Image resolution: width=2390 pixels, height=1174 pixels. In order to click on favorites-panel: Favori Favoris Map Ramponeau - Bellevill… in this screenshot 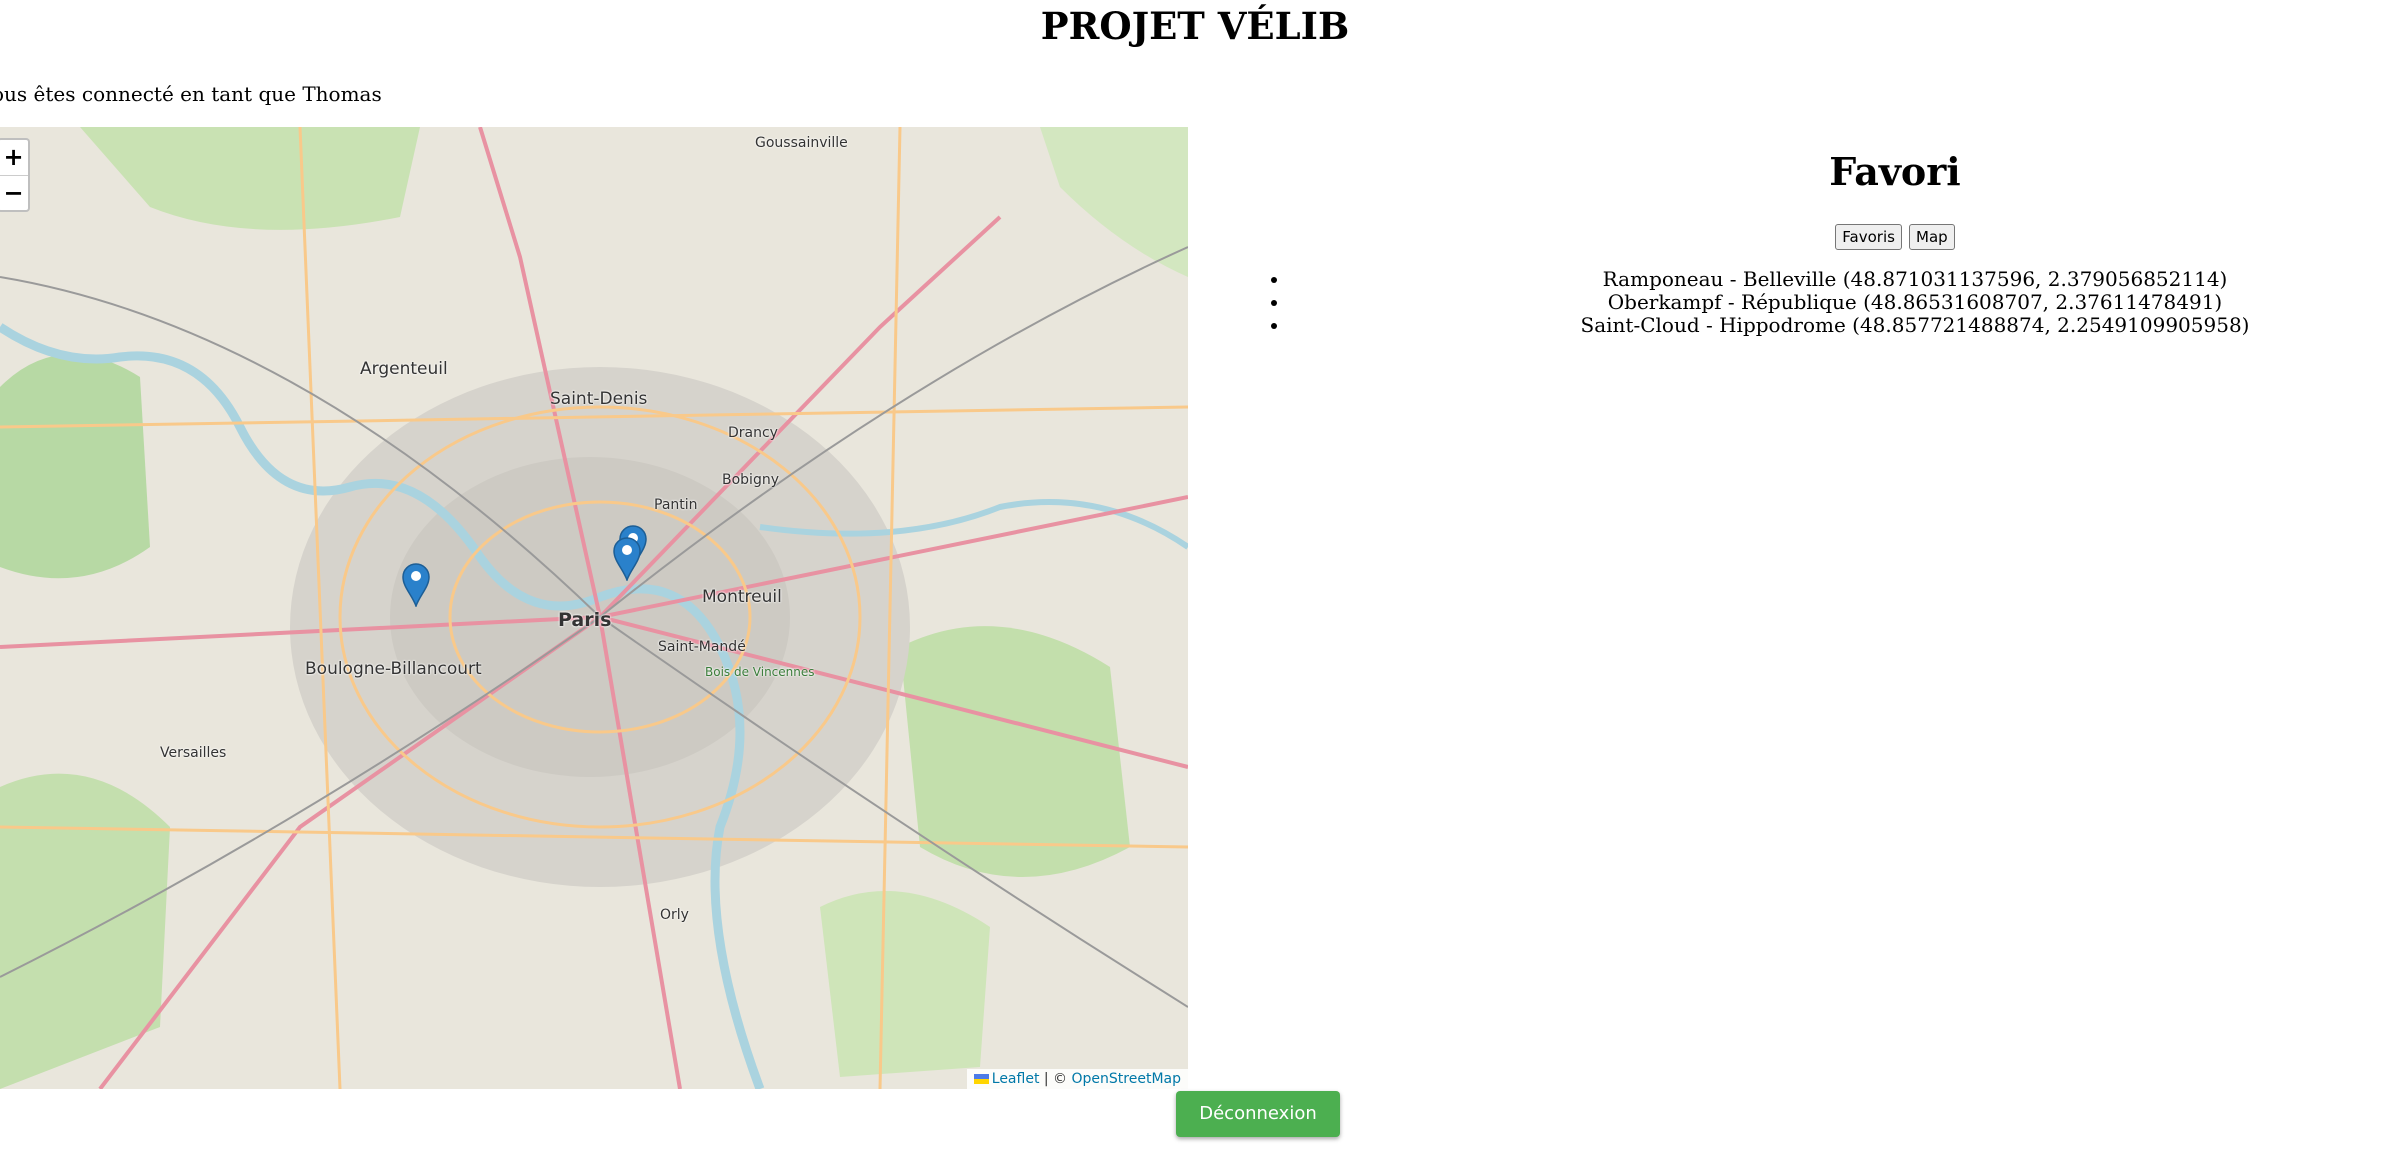, I will do `click(1820, 238)`.